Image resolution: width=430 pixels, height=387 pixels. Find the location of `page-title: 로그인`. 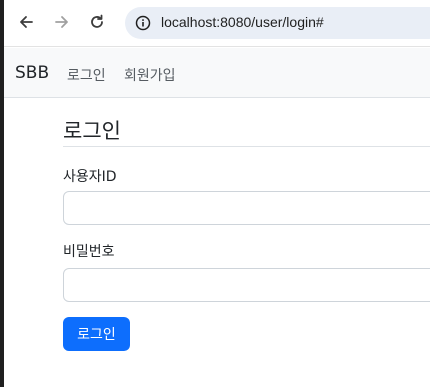

page-title: 로그인 is located at coordinates (92, 131).